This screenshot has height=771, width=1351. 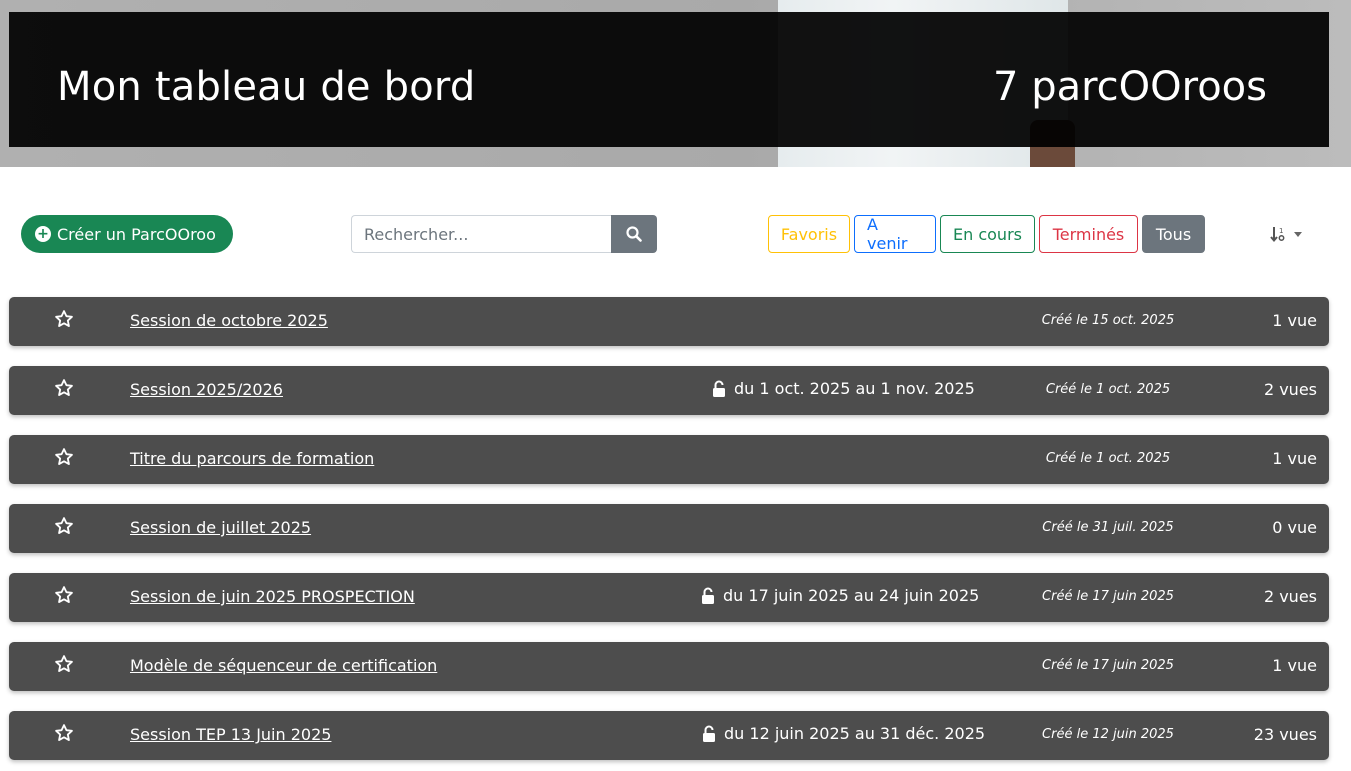 I want to click on parcours-title-link: Session TEP 13 Juin 2025, so click(x=230, y=734).